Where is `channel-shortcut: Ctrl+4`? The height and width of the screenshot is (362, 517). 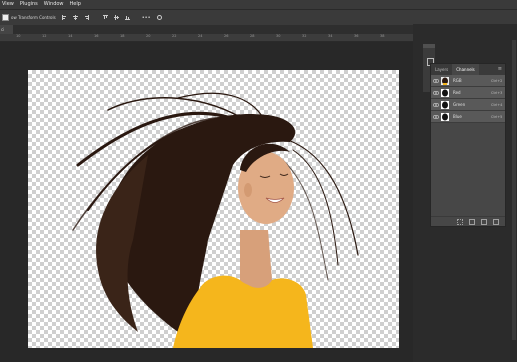 channel-shortcut: Ctrl+4 is located at coordinates (497, 104).